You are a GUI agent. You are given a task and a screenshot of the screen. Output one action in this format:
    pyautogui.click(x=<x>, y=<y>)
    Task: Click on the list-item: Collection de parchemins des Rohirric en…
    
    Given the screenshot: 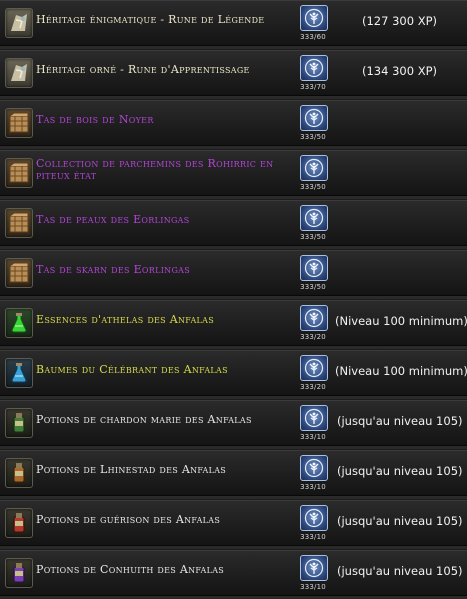 What is the action you would take?
    pyautogui.click(x=233, y=174)
    